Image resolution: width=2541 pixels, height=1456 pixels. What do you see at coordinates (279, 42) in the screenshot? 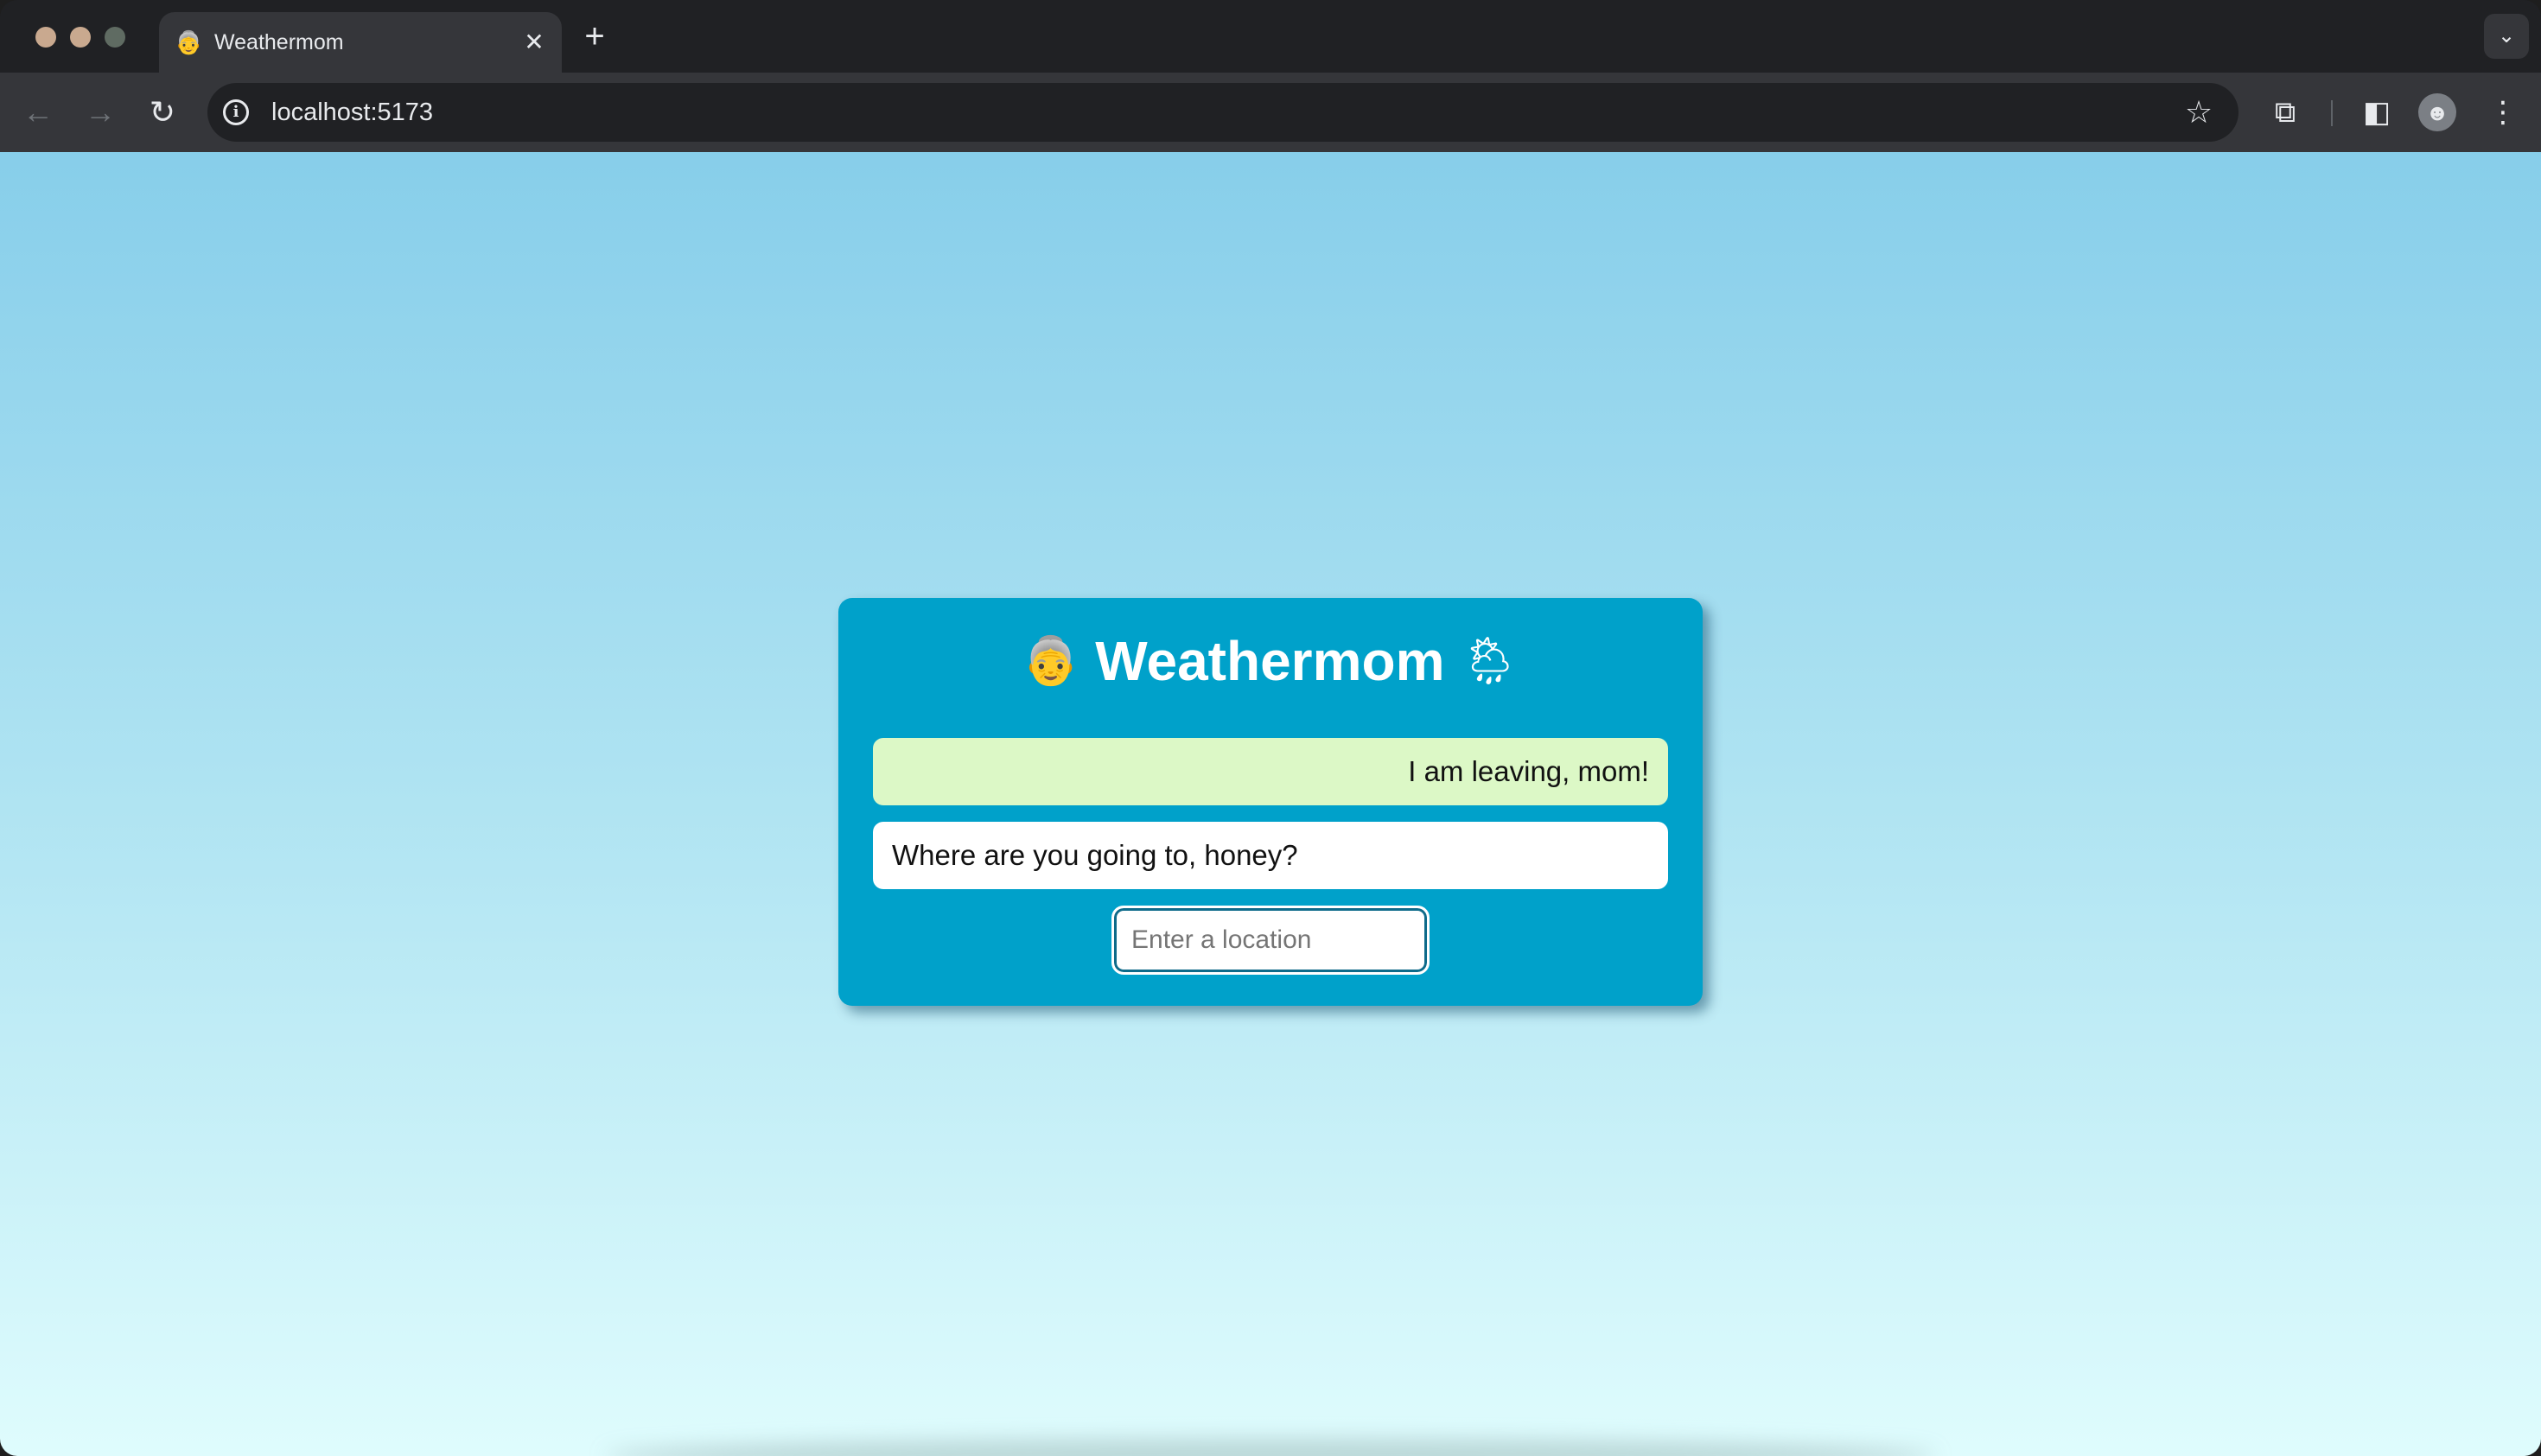
I see `tab-title: Weathermom` at bounding box center [279, 42].